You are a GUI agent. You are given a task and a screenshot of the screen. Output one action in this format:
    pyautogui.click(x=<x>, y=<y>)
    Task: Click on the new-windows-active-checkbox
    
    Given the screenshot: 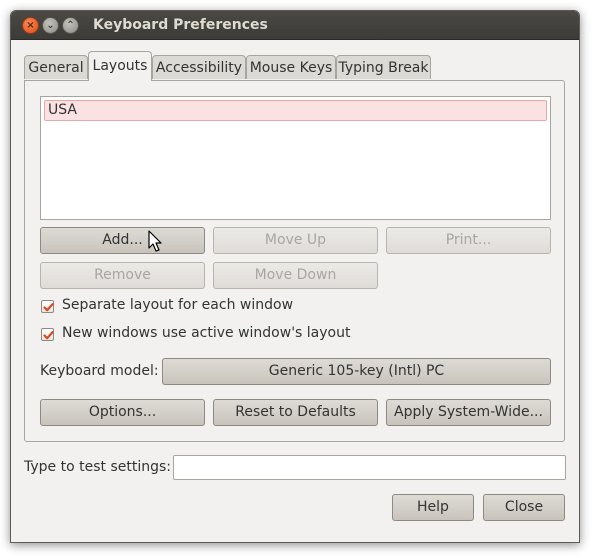 What is the action you would take?
    pyautogui.click(x=47, y=334)
    